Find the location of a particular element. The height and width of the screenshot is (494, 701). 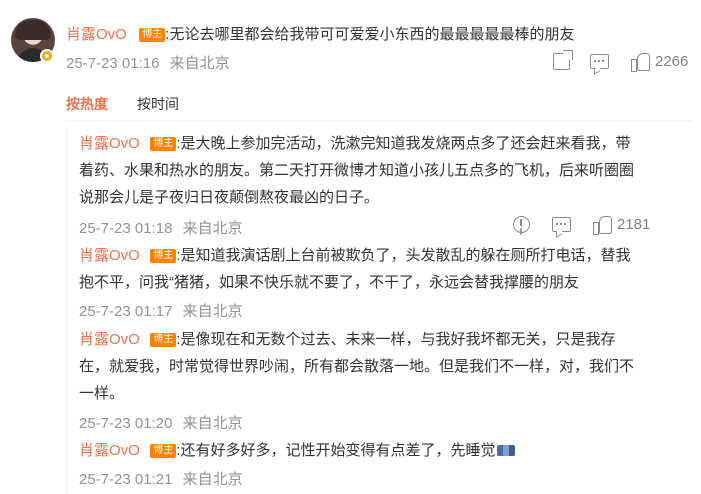

avatar-hair is located at coordinates (33, 30).